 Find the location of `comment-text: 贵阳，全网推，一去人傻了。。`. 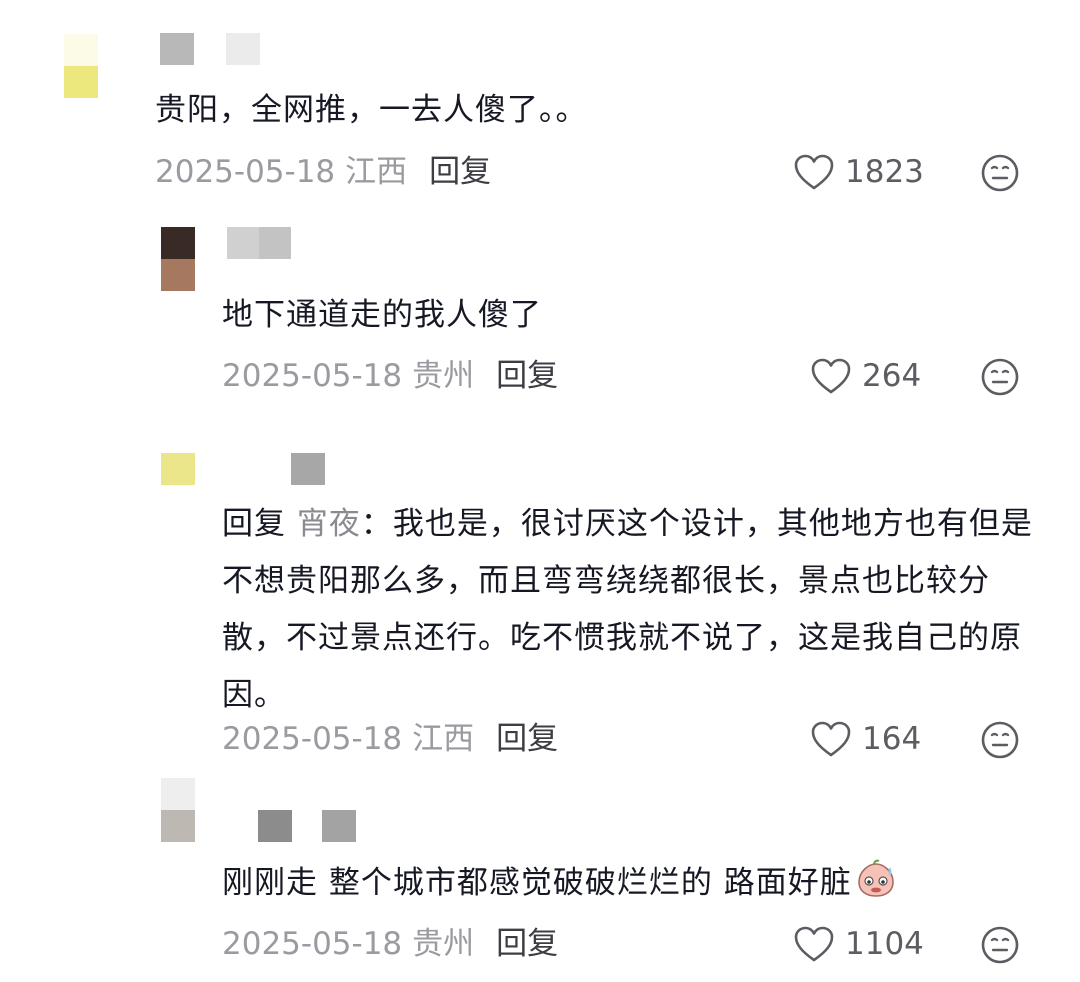

comment-text: 贵阳，全网推，一去人傻了。。 is located at coordinates (371, 110).